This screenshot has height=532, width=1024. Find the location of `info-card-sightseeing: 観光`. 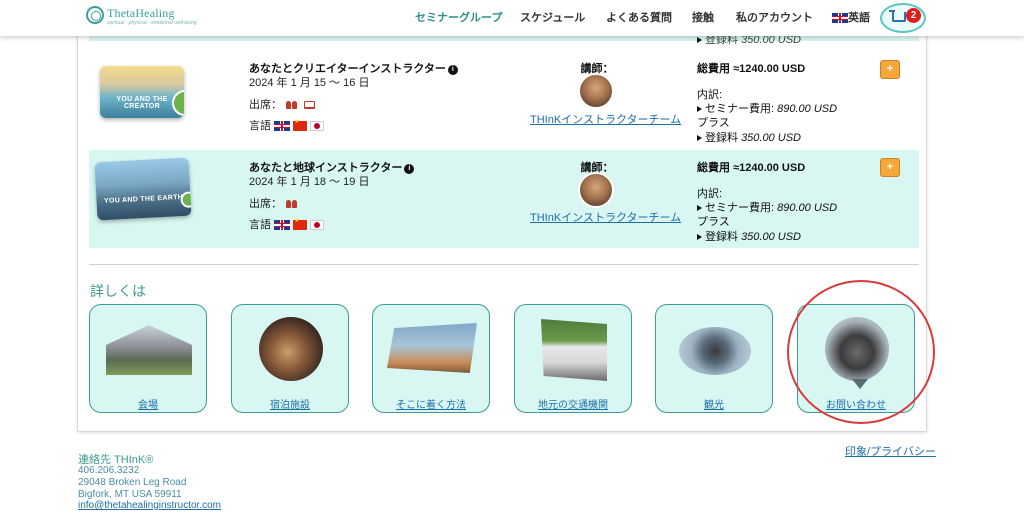

info-card-sightseeing: 観光 is located at coordinates (714, 358).